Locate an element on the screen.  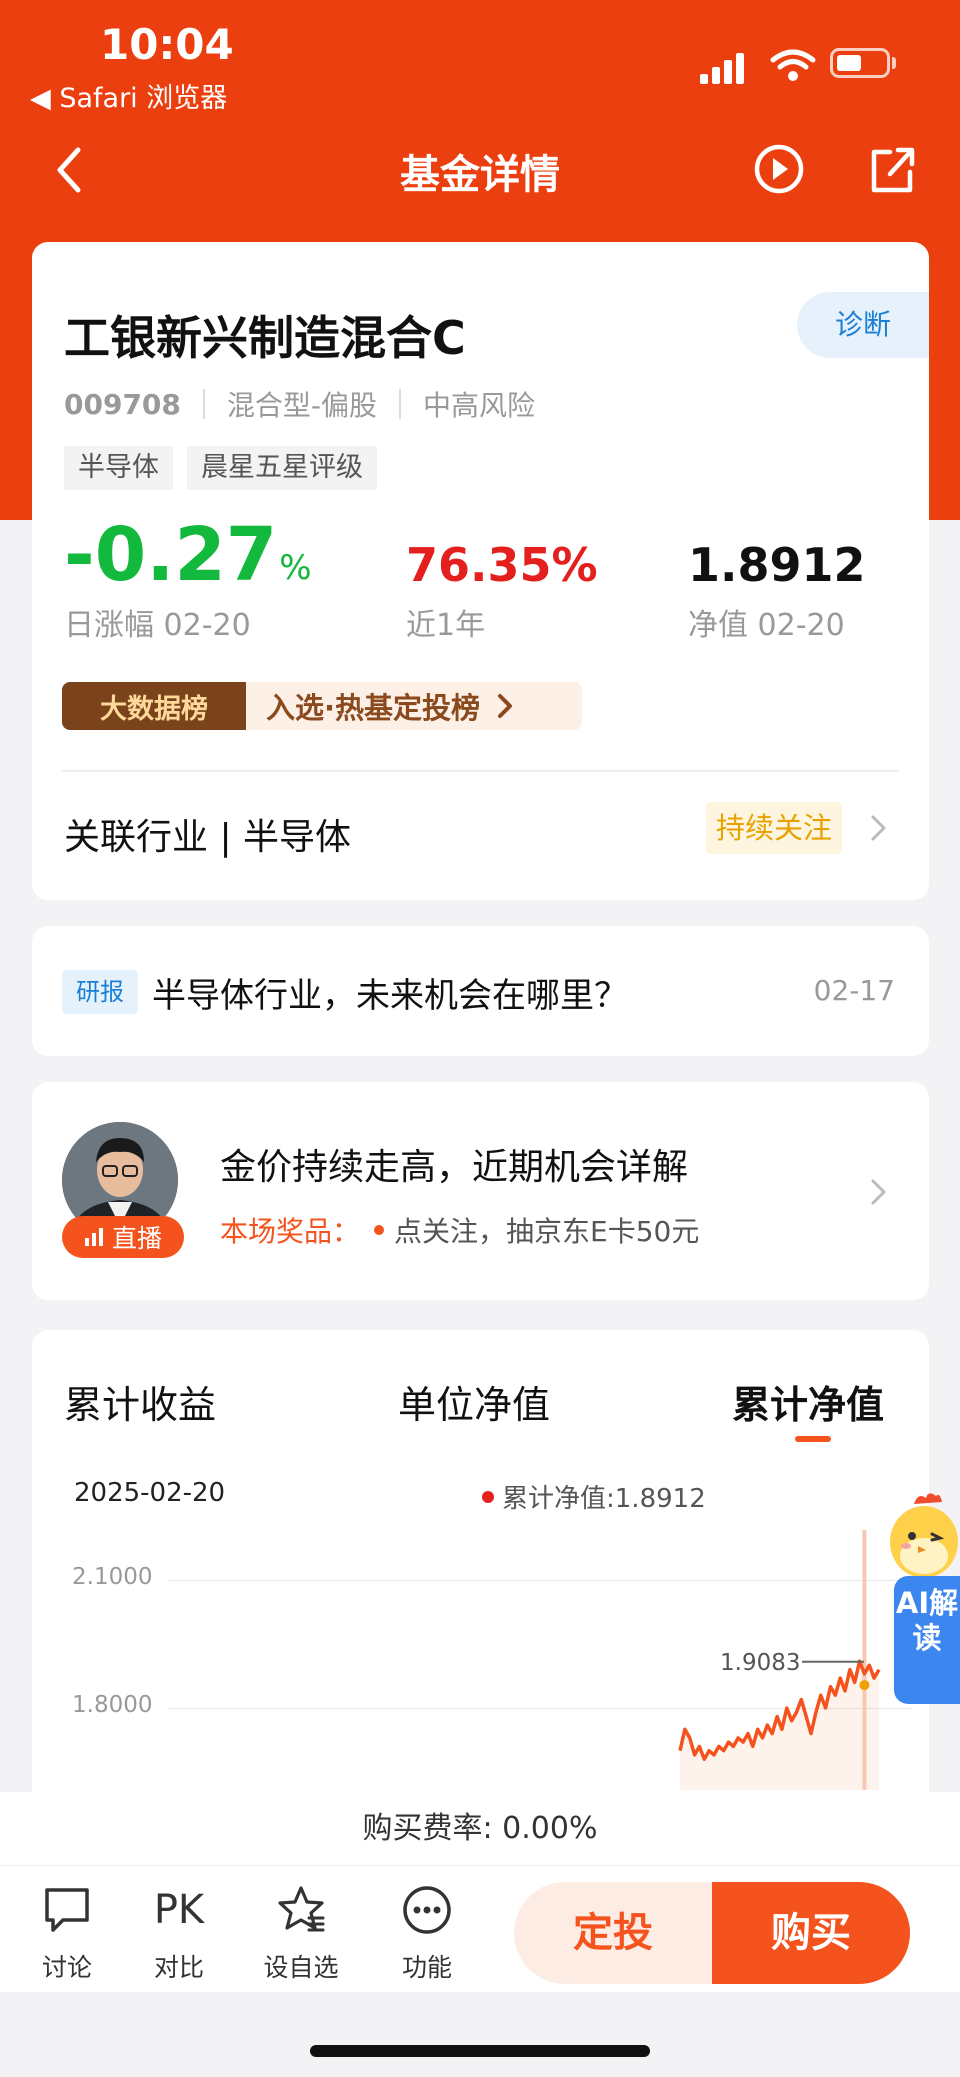
auto-invest-button: 定投 is located at coordinates (613, 1933).